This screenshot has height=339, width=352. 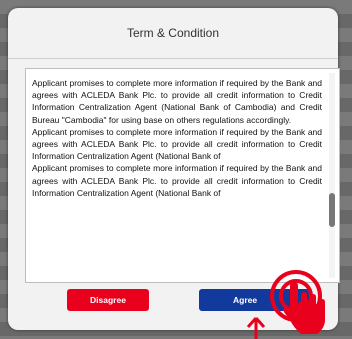 I want to click on tap-gesture-icon, so click(x=297, y=302).